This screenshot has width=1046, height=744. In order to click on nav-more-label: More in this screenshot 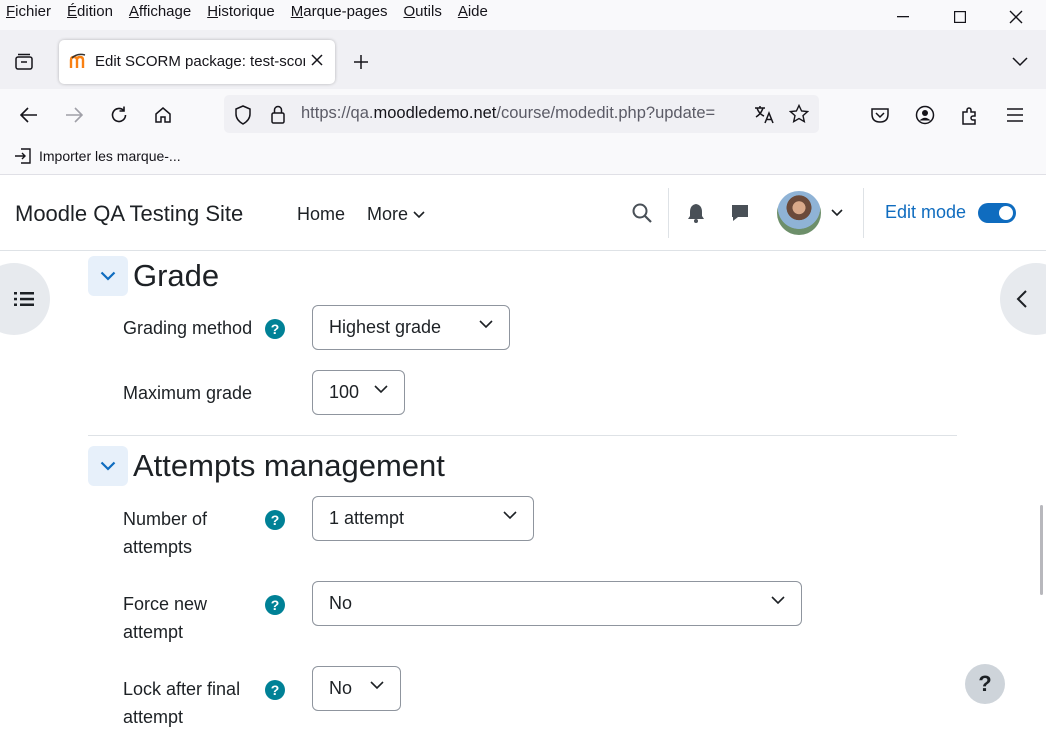, I will do `click(388, 214)`.